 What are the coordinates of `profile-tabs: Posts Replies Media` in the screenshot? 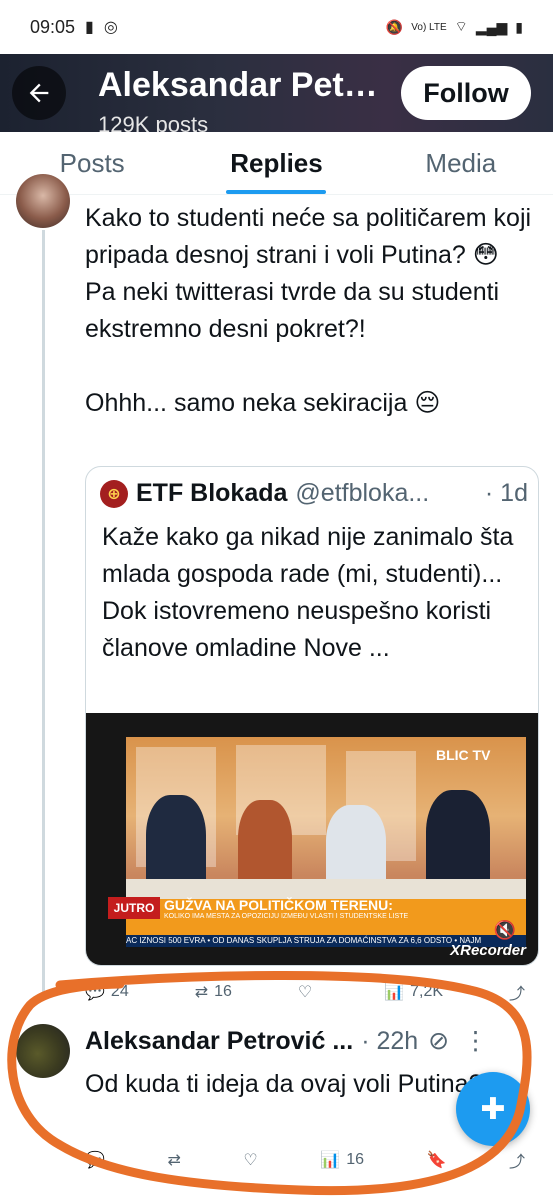 It's located at (276, 163).